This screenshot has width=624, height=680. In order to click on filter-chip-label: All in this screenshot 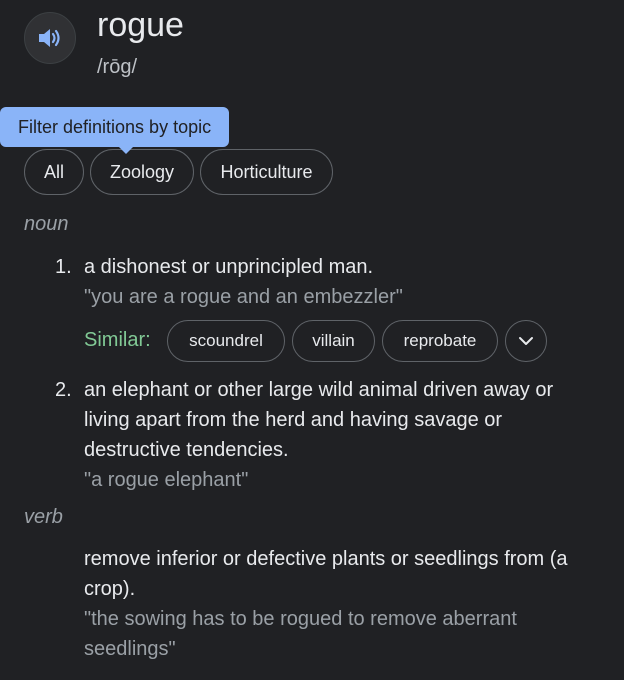, I will do `click(53, 171)`.